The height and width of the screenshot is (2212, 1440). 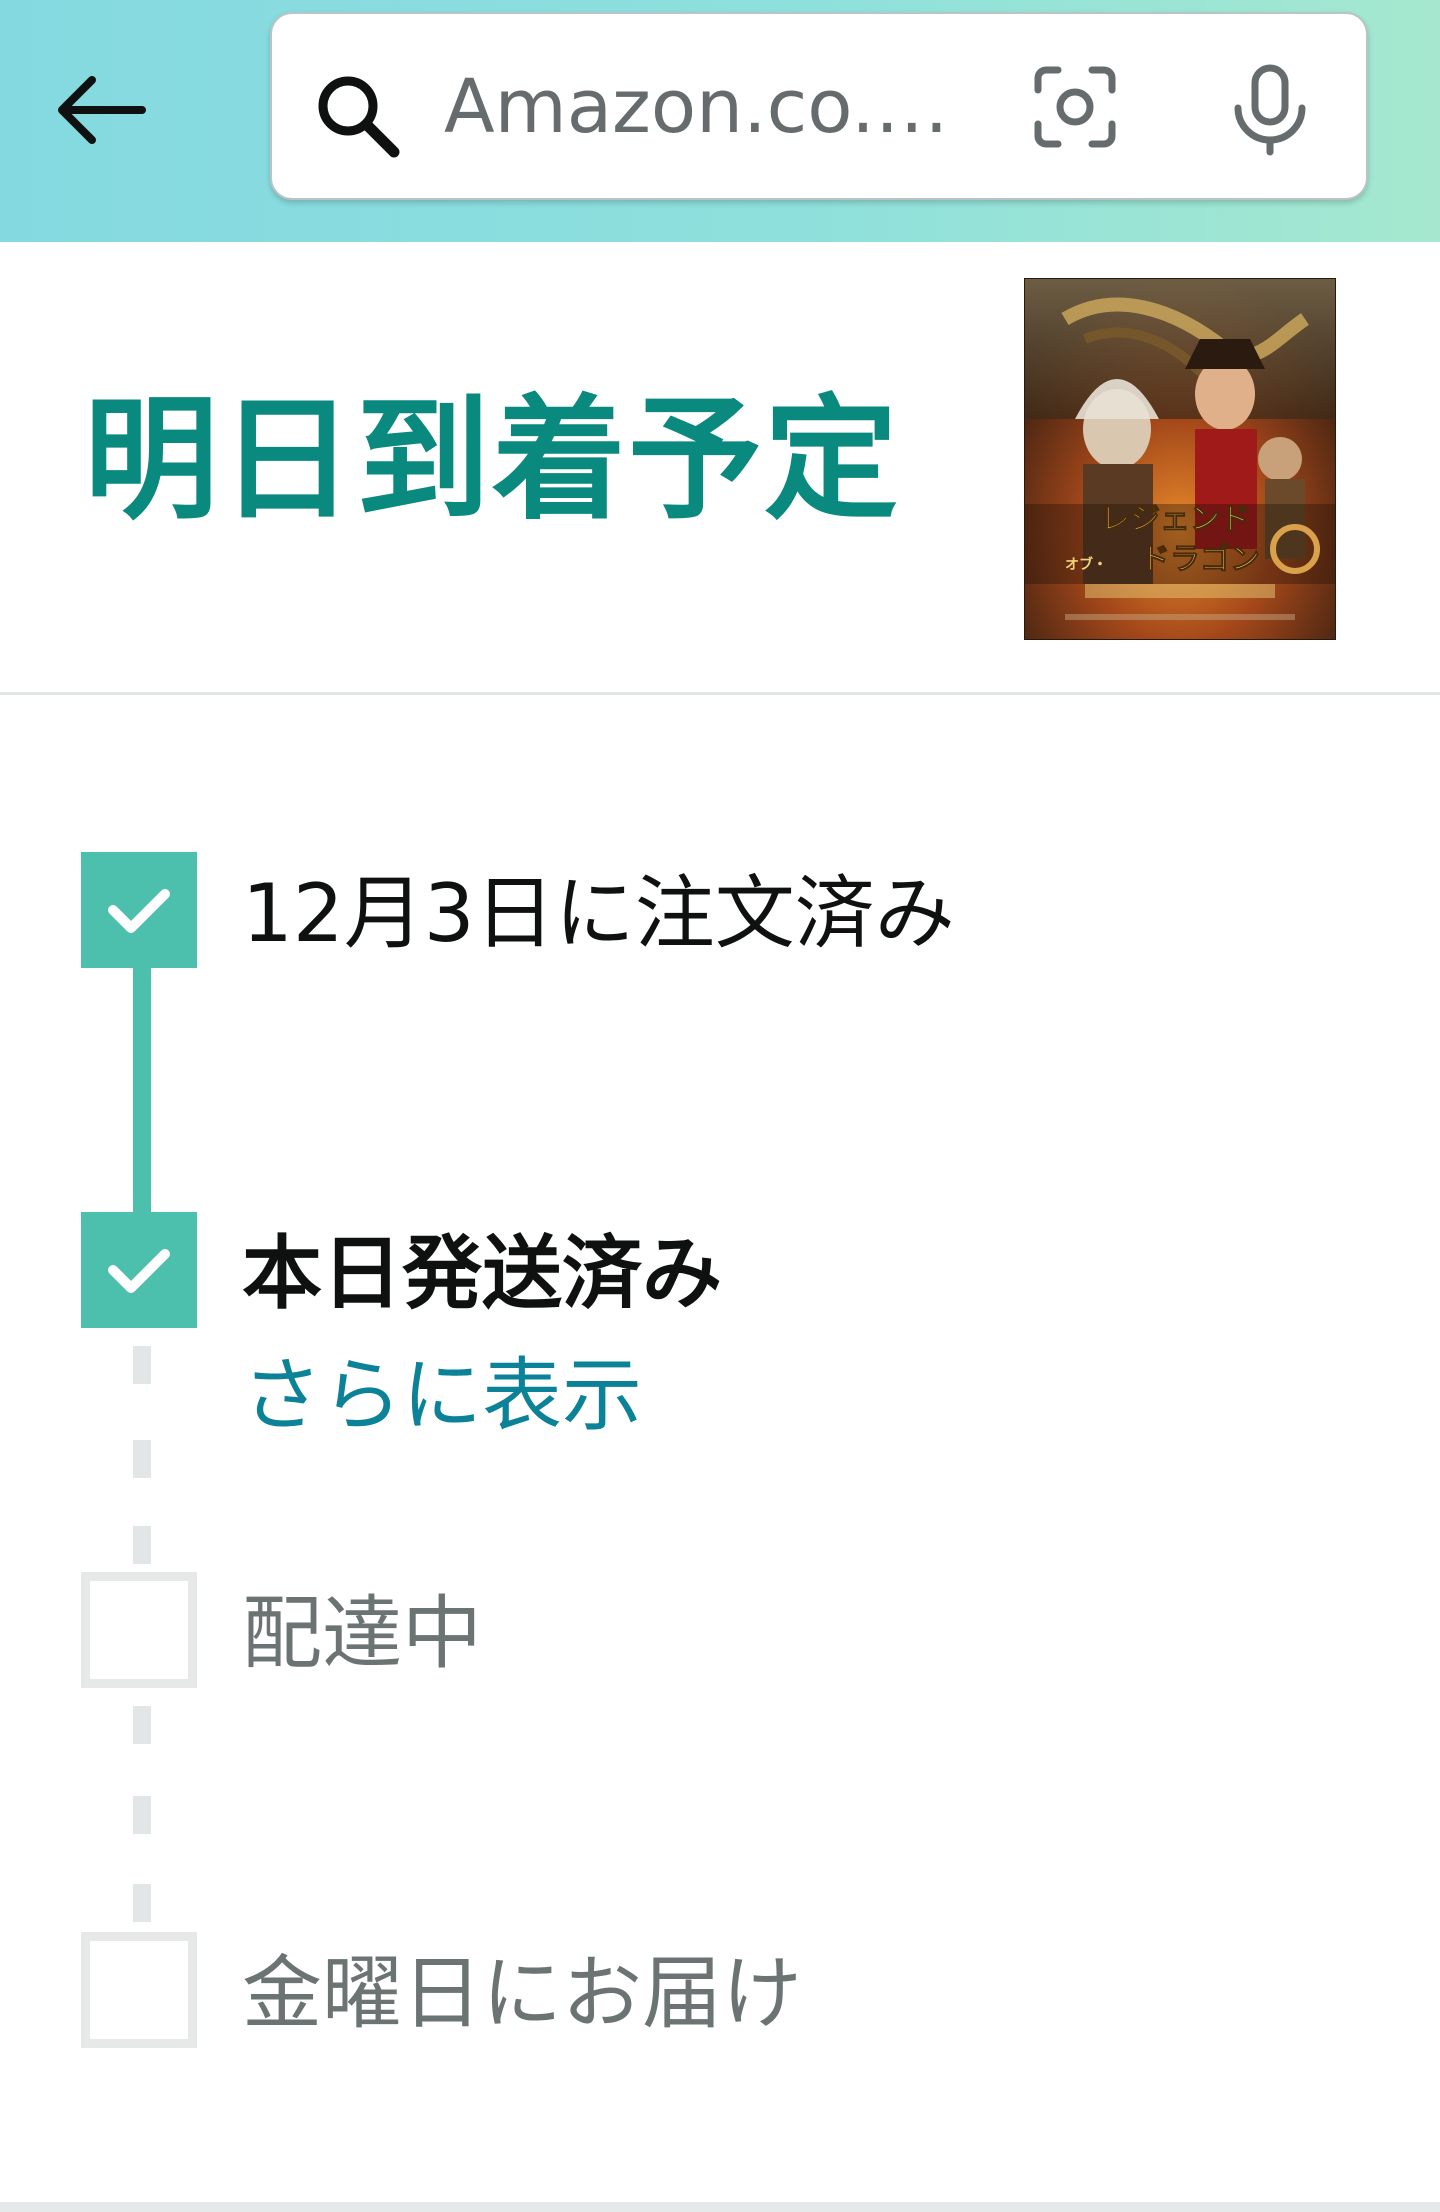 What do you see at coordinates (442, 1396) in the screenshot?
I see `show-more-link: さらに表示` at bounding box center [442, 1396].